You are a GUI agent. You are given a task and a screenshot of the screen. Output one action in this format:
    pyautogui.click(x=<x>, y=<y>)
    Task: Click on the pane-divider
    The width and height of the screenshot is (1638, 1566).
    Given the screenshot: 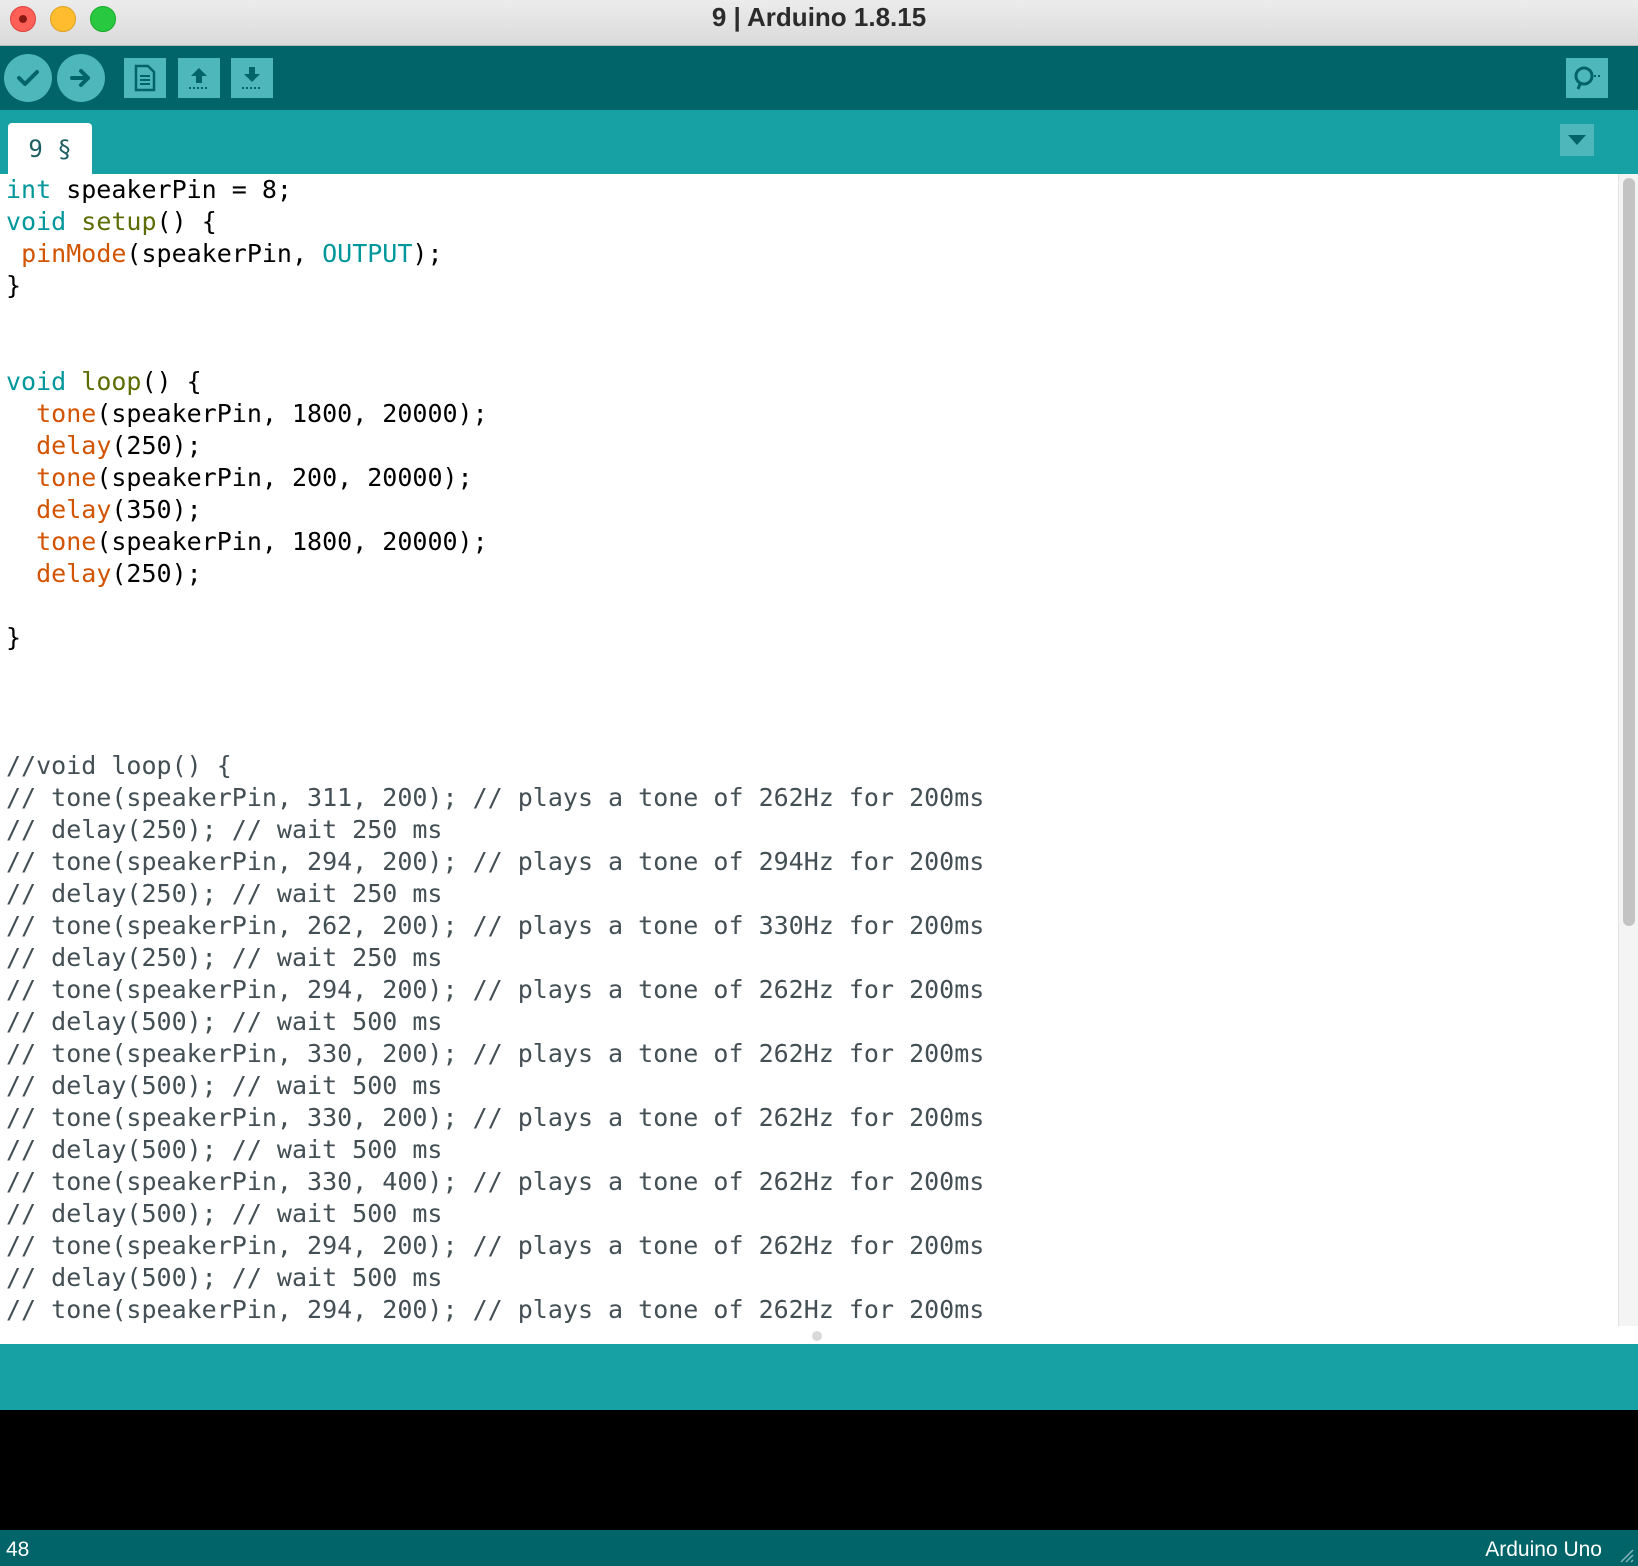 What is the action you would take?
    pyautogui.click(x=819, y=1335)
    